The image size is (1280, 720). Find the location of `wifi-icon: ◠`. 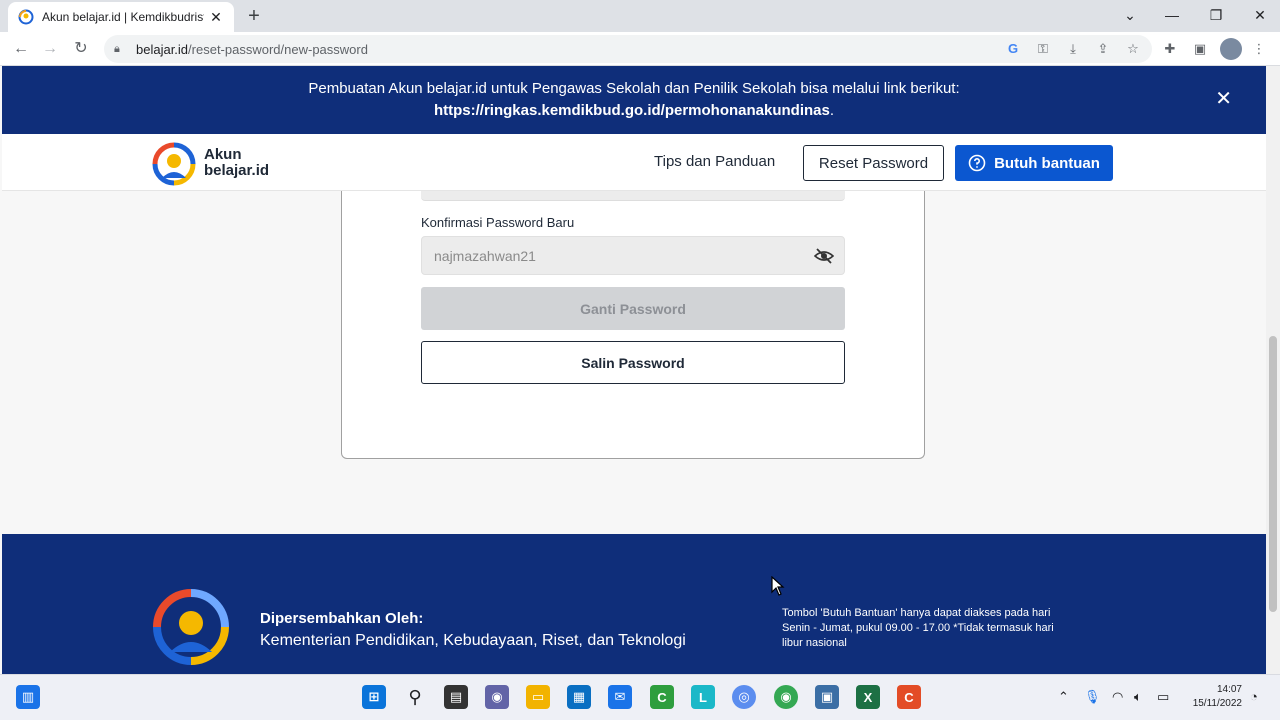

wifi-icon: ◠ is located at coordinates (1117, 697).